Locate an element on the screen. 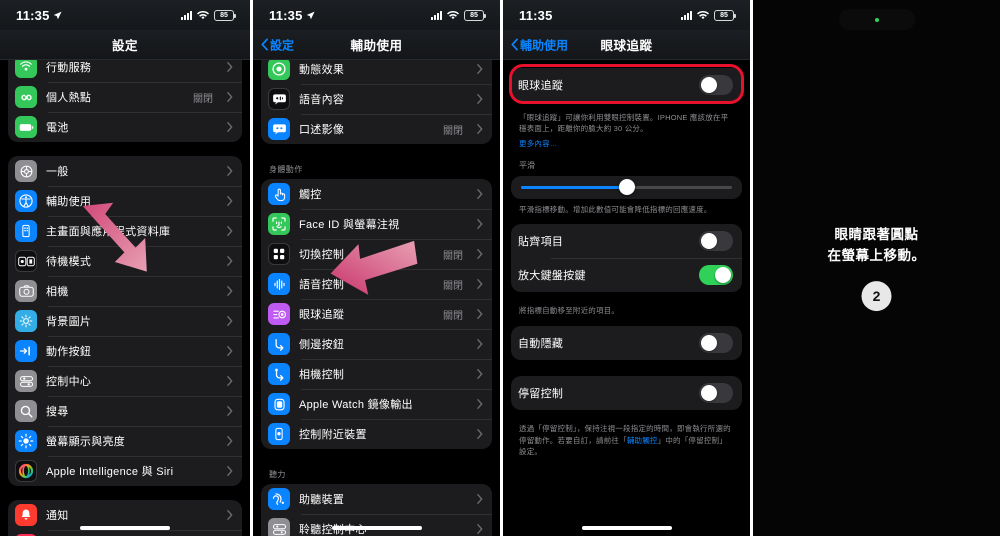  back-button-label: 輔助使用 is located at coordinates (544, 45).